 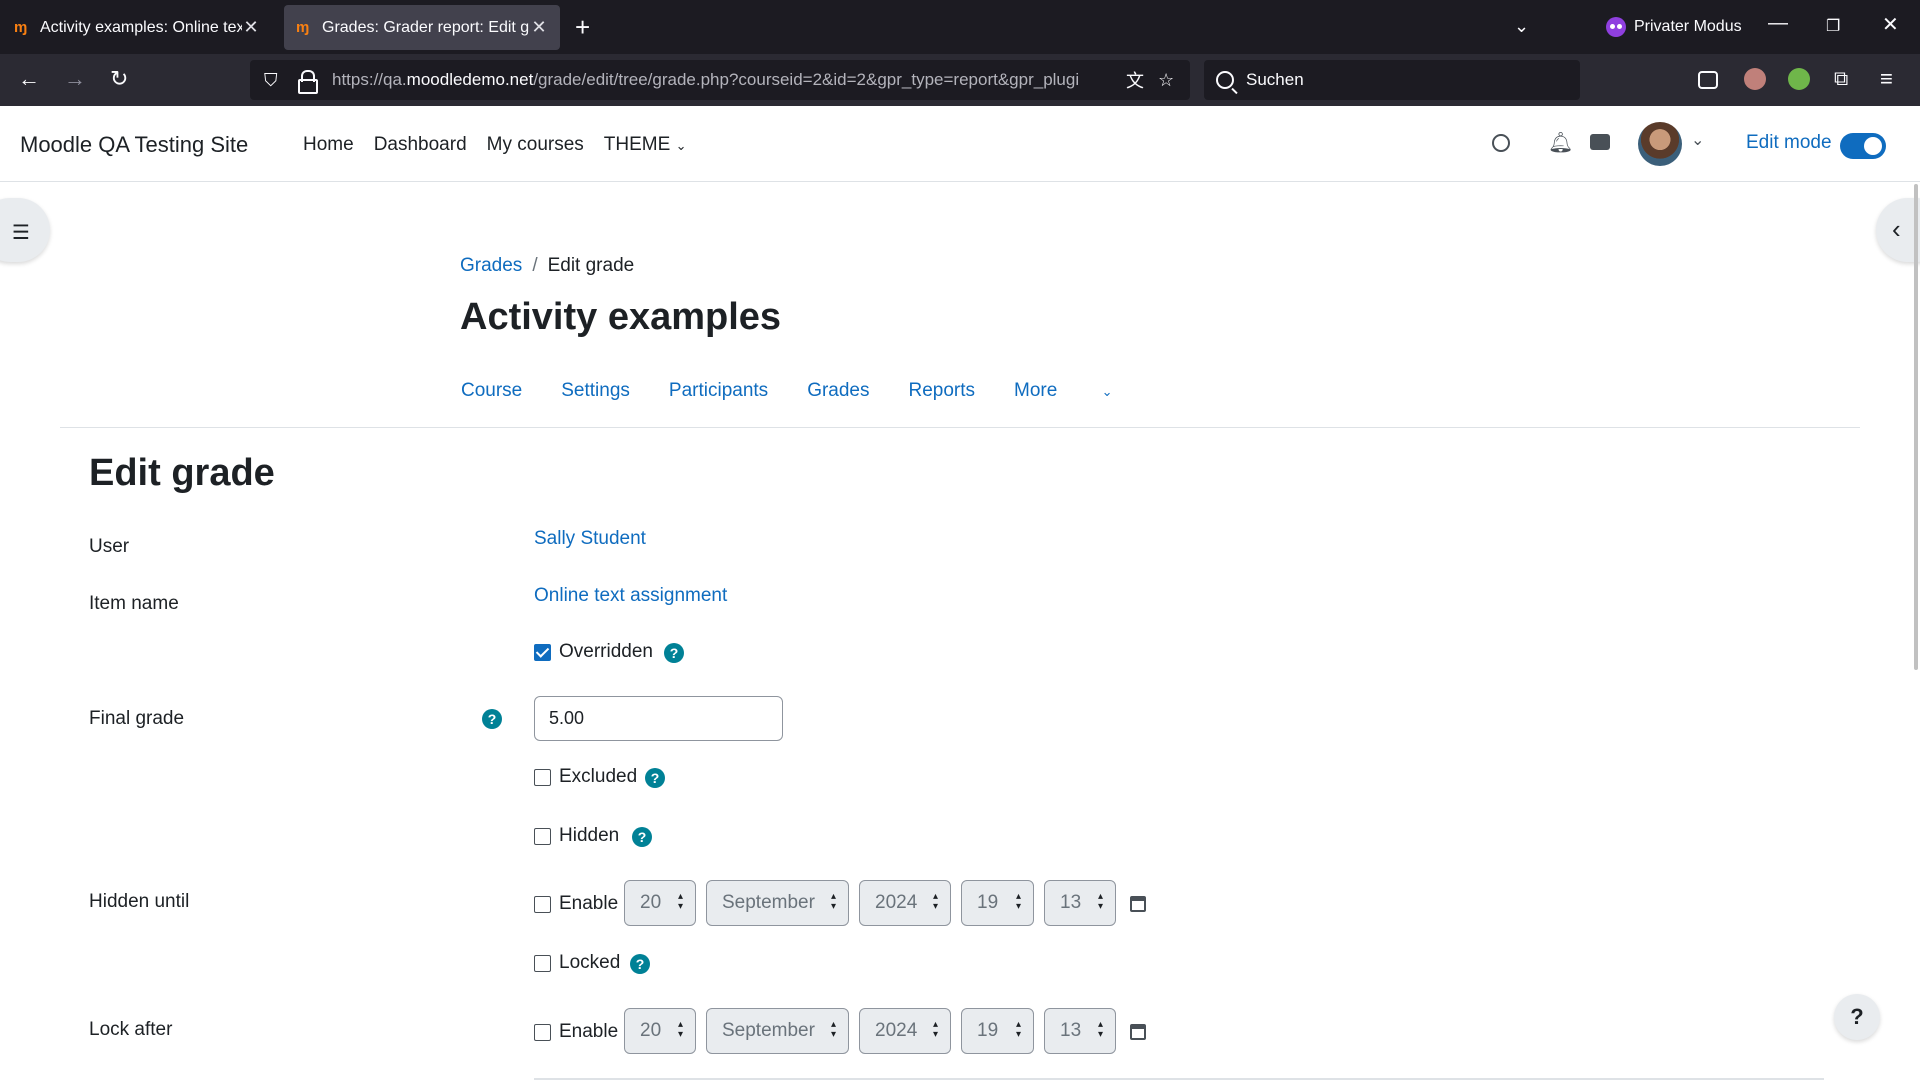 What do you see at coordinates (1521, 26) in the screenshot?
I see `list-all-tabs-icon: ⌄` at bounding box center [1521, 26].